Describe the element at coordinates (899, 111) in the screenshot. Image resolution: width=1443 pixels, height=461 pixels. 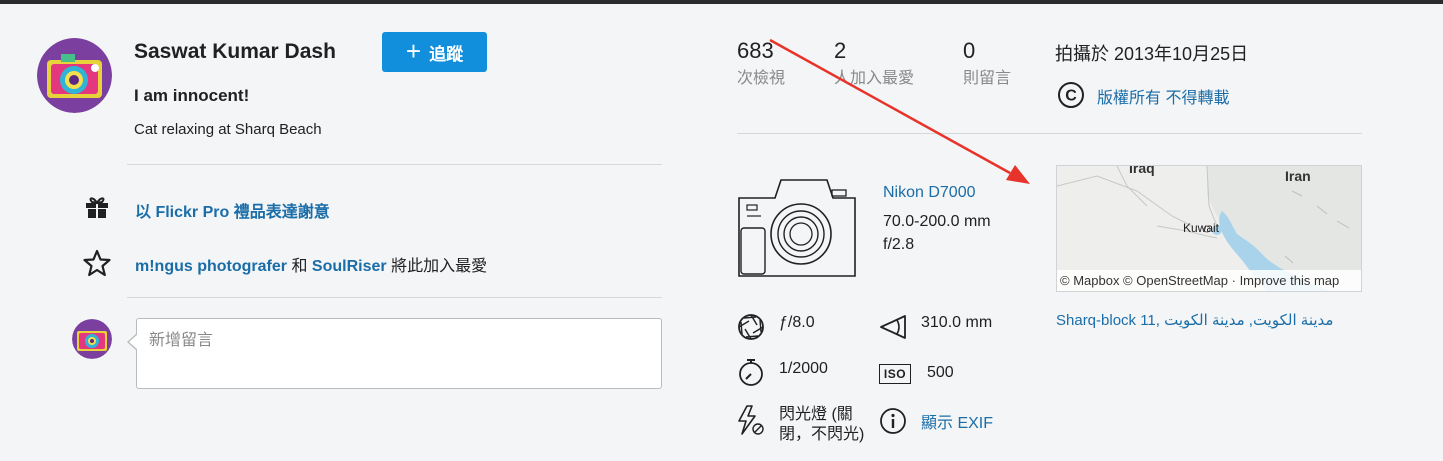
I see `annotation-arrow` at that location.